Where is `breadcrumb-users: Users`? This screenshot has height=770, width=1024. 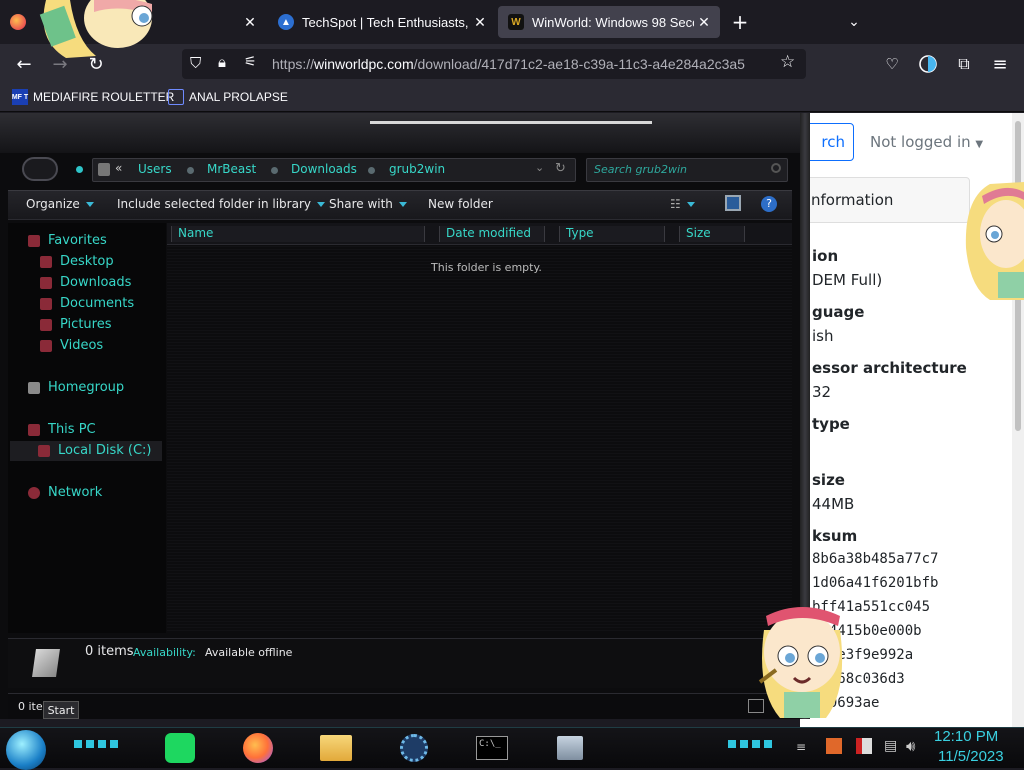
breadcrumb-users: Users is located at coordinates (155, 169).